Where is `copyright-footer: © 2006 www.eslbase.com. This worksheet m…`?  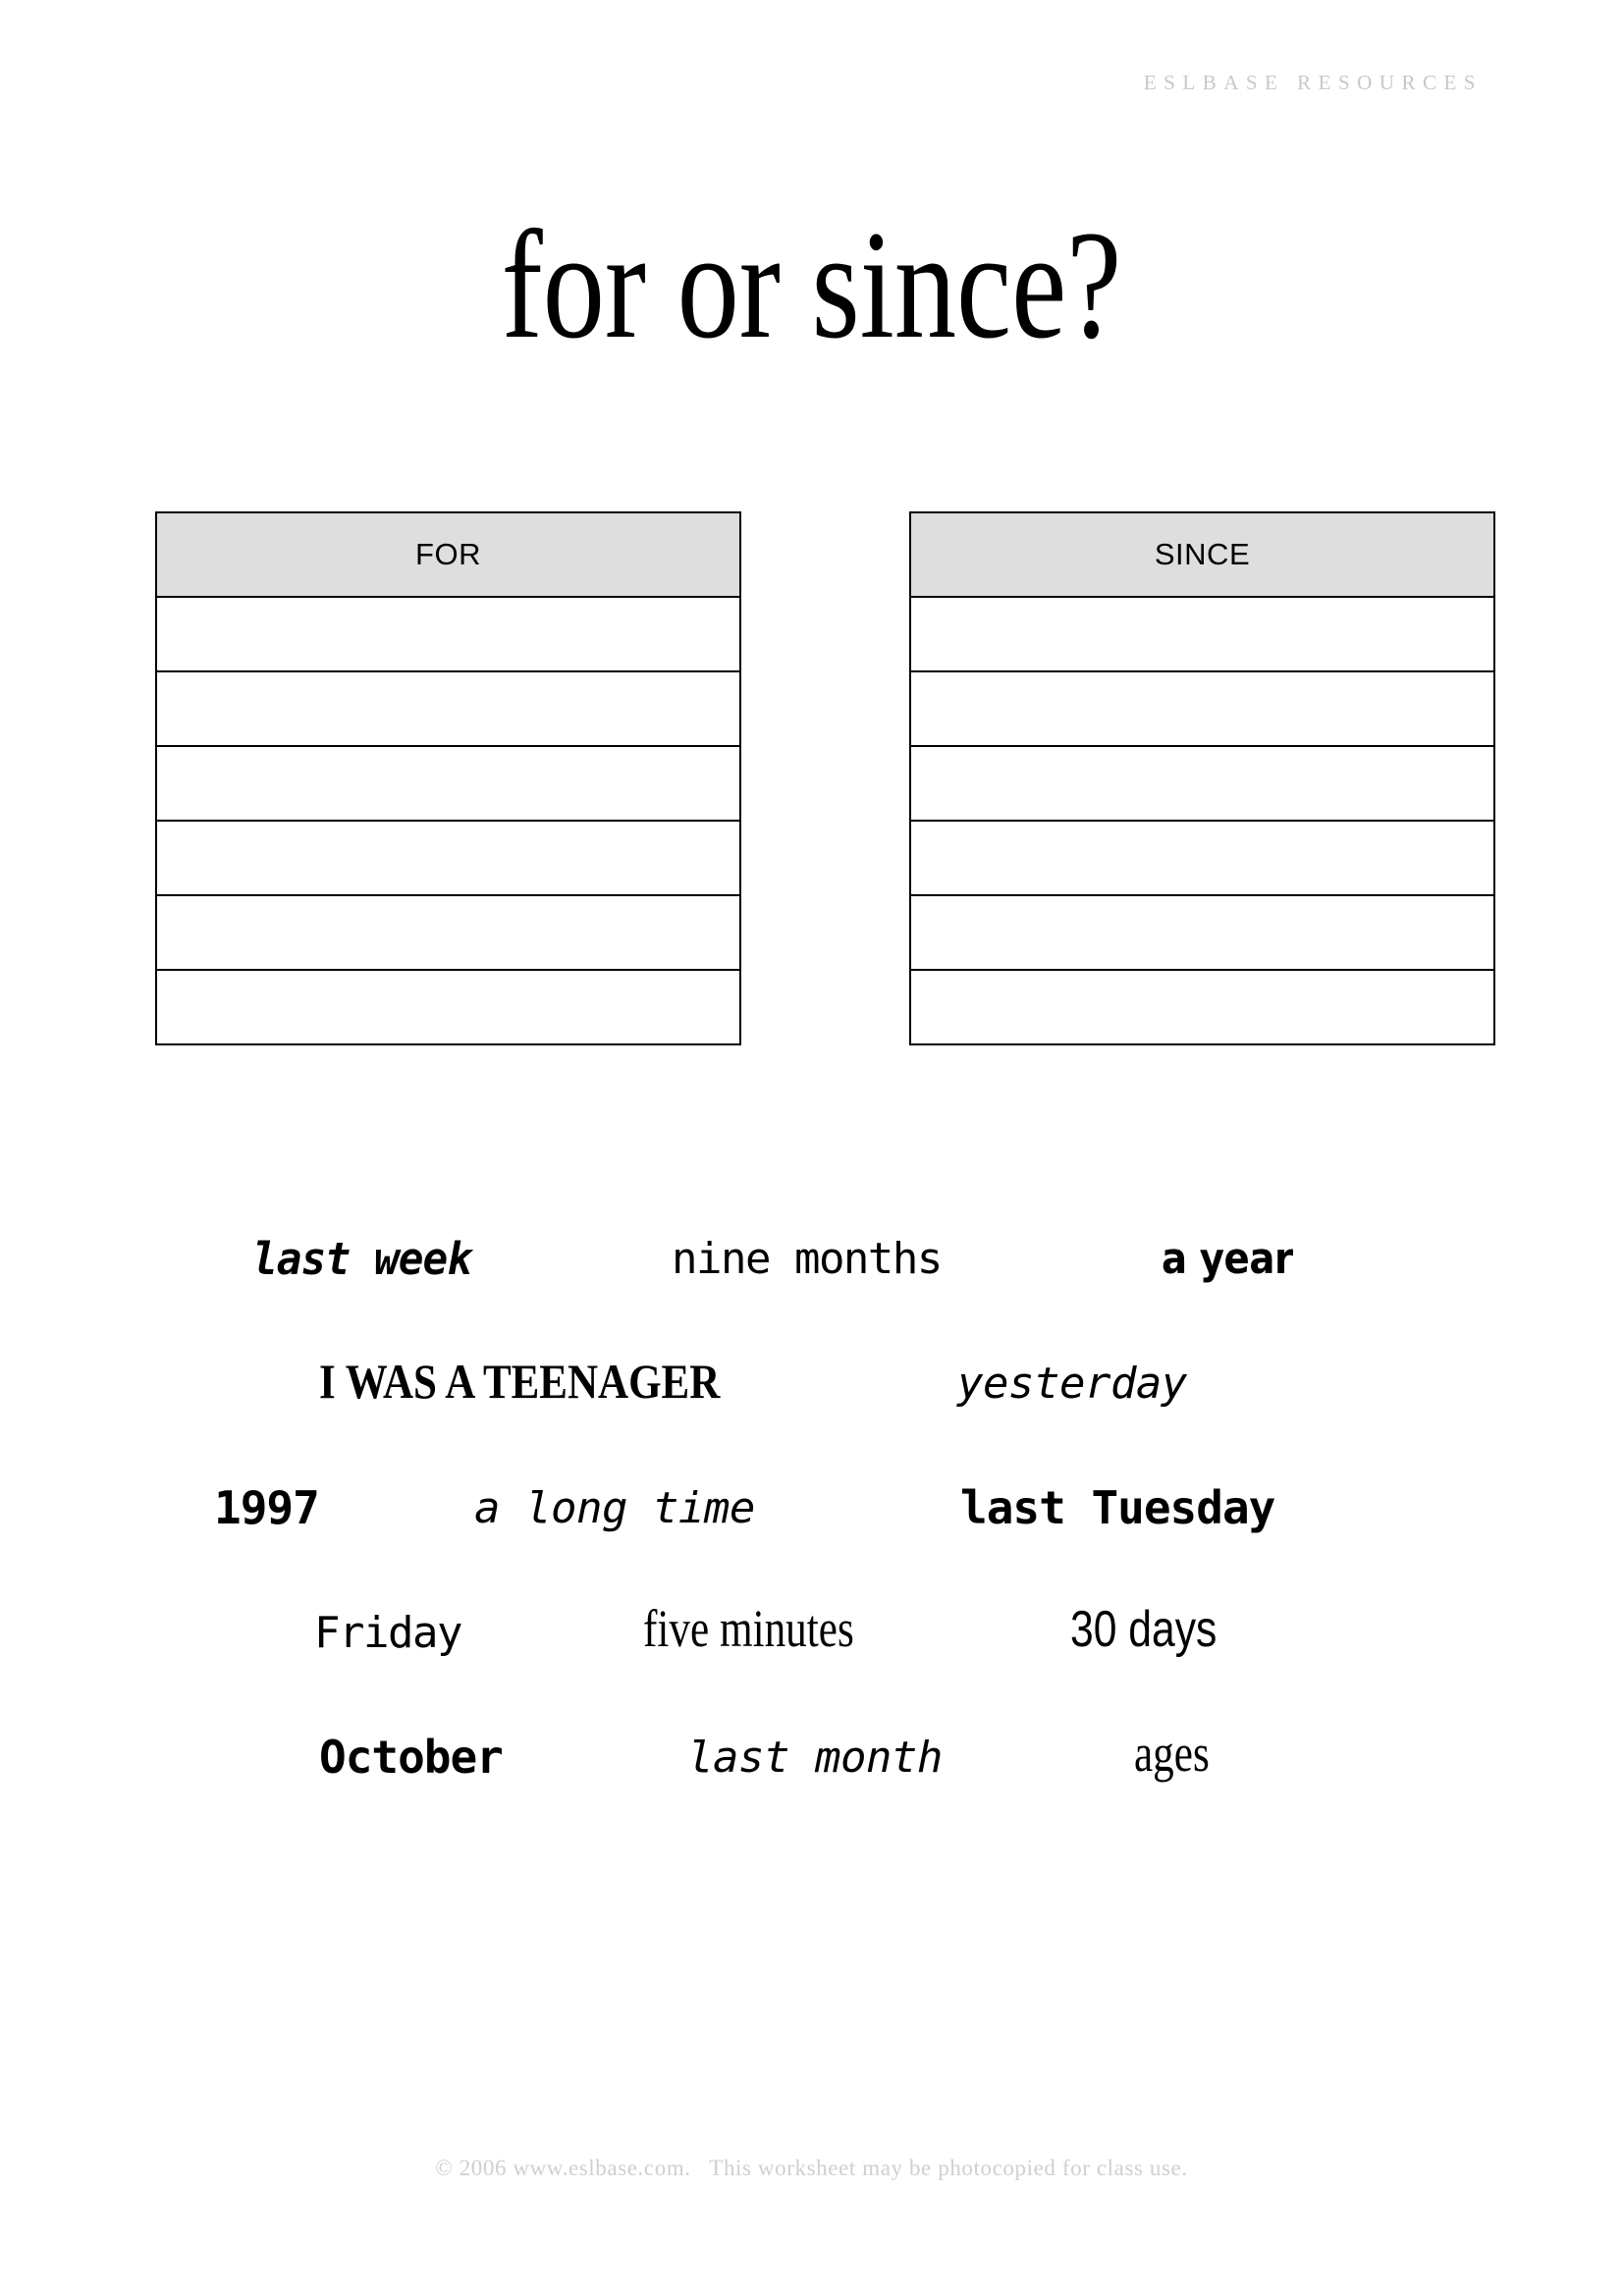
copyright-footer: © 2006 www.eslbase.com. This worksheet m… is located at coordinates (811, 2168).